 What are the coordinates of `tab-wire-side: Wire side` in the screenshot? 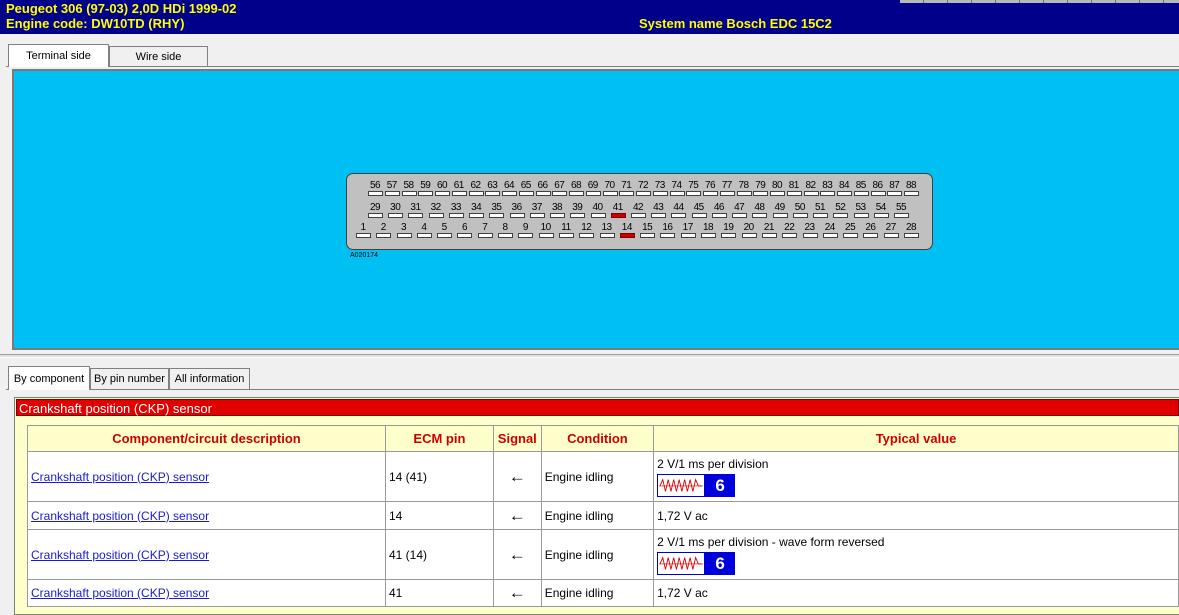 It's located at (158, 56).